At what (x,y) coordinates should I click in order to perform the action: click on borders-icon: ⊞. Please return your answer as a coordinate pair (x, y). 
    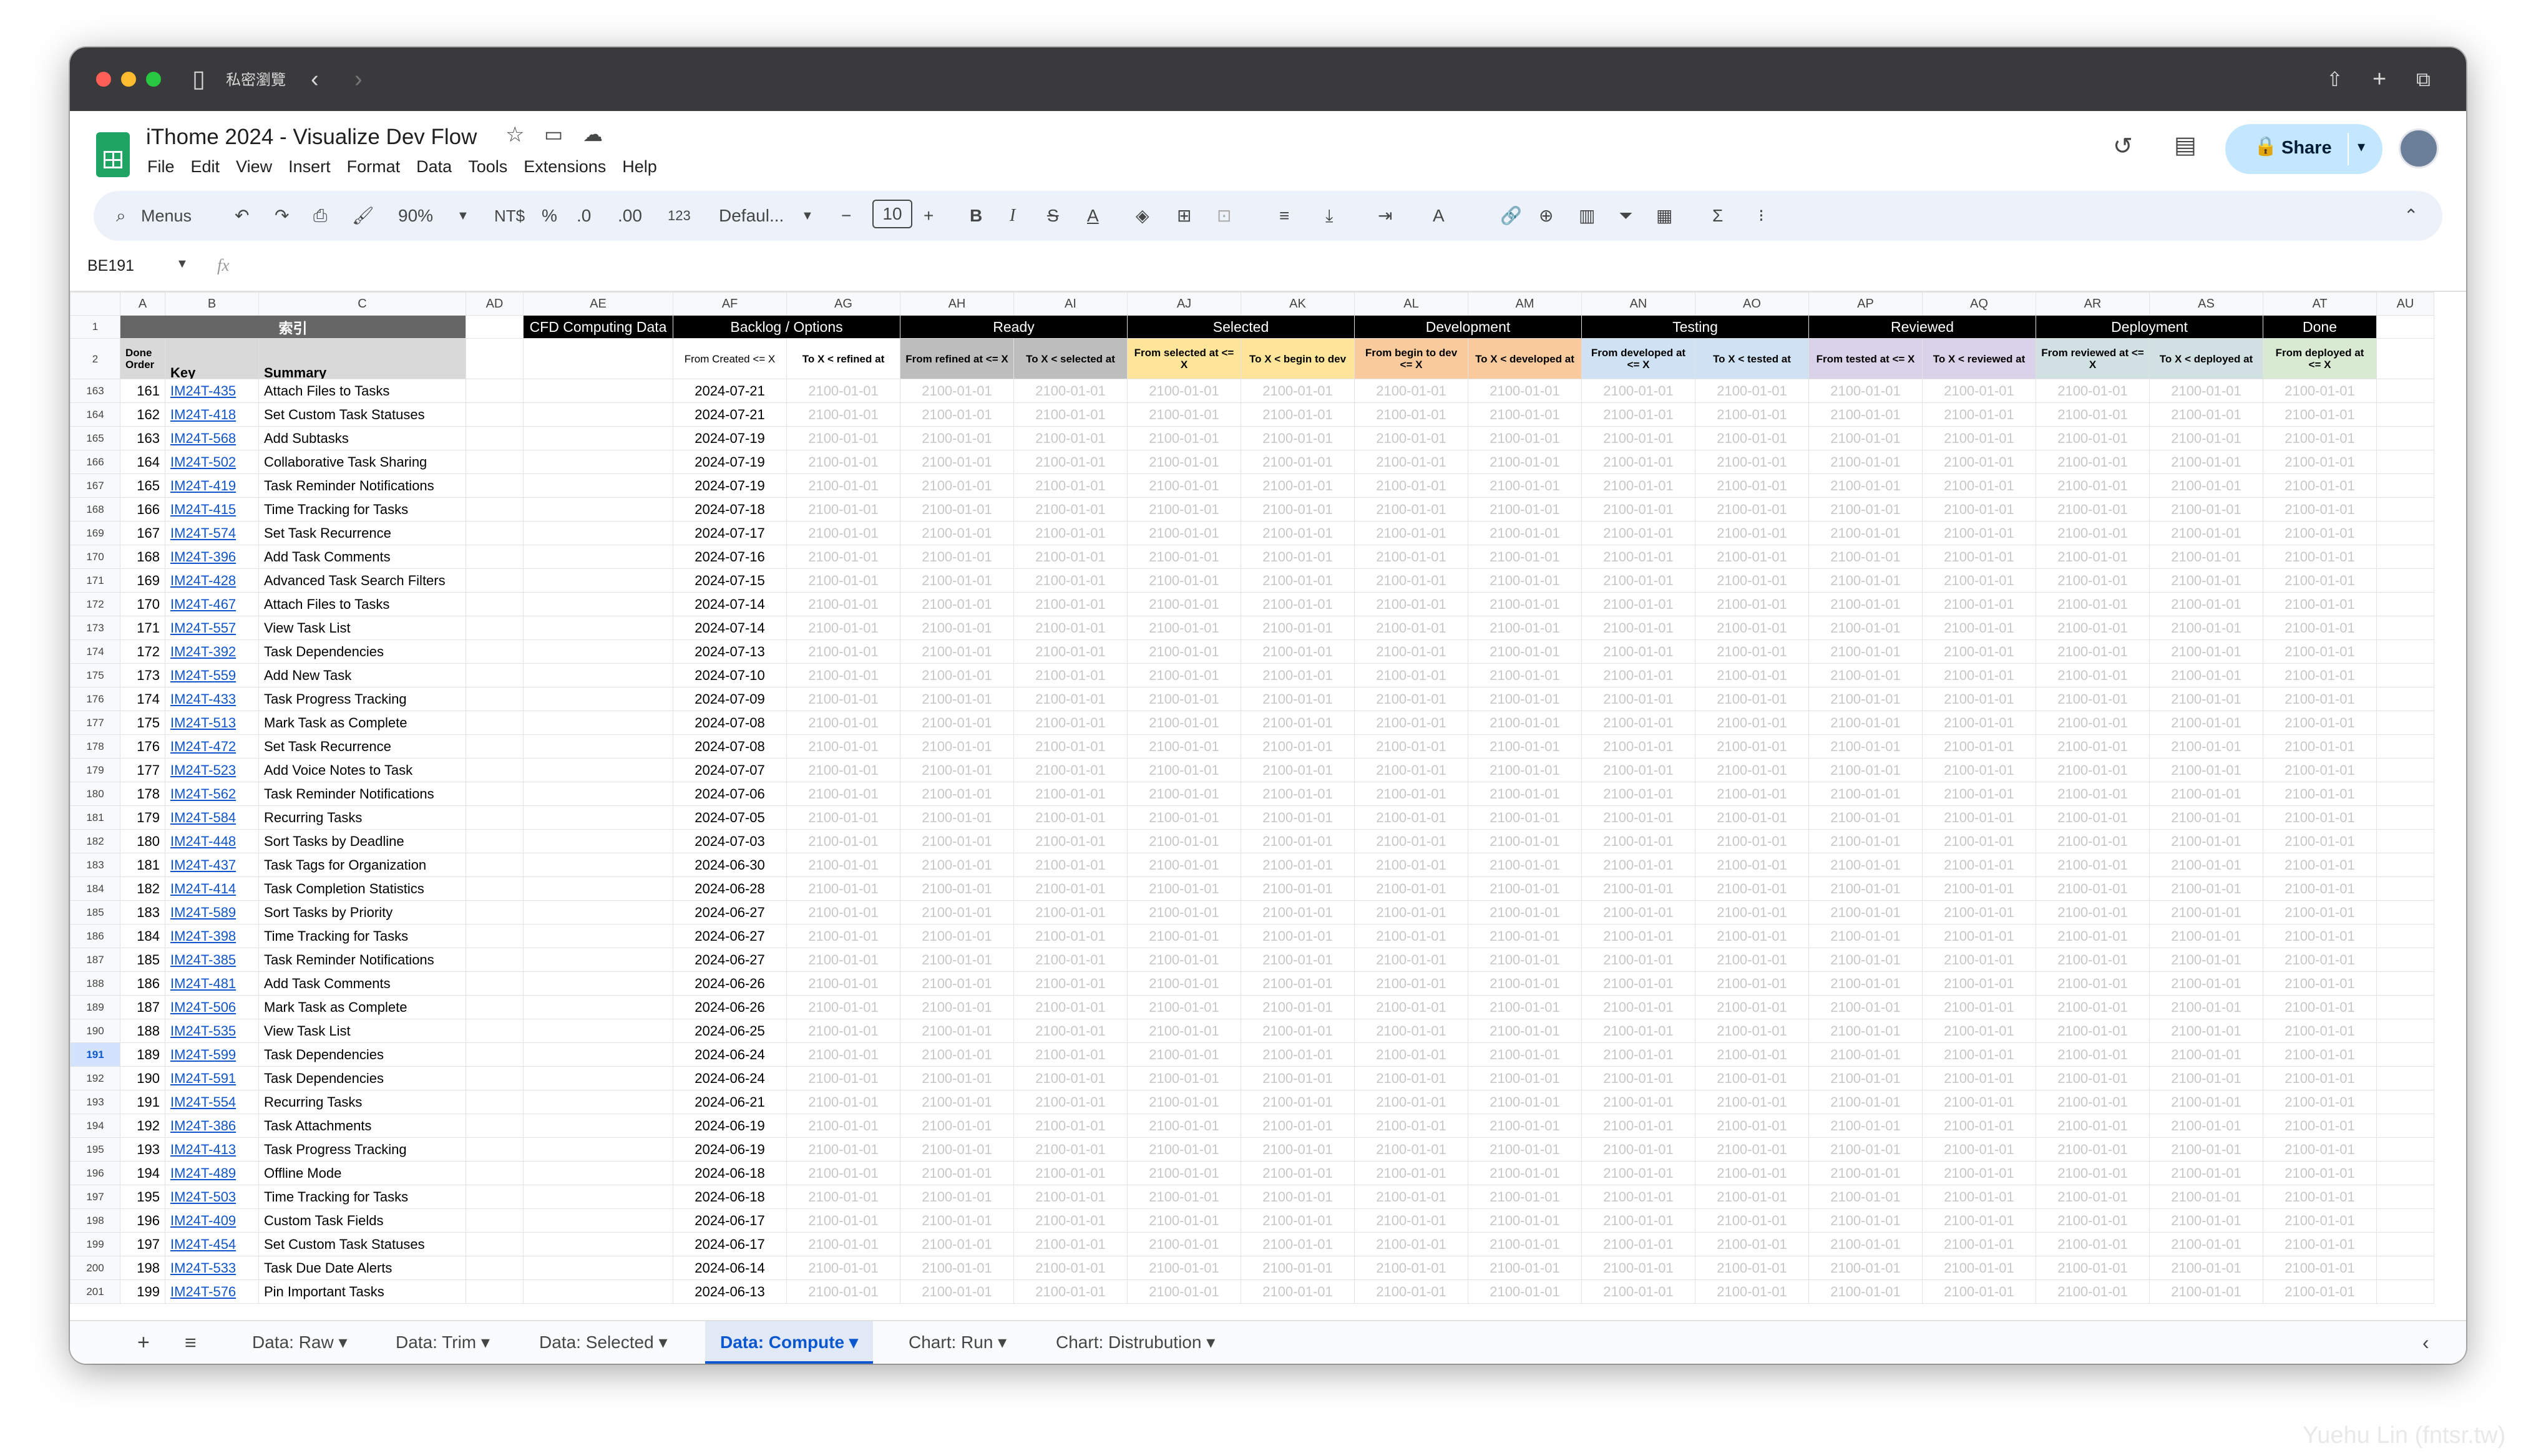
    Looking at the image, I should click on (1184, 216).